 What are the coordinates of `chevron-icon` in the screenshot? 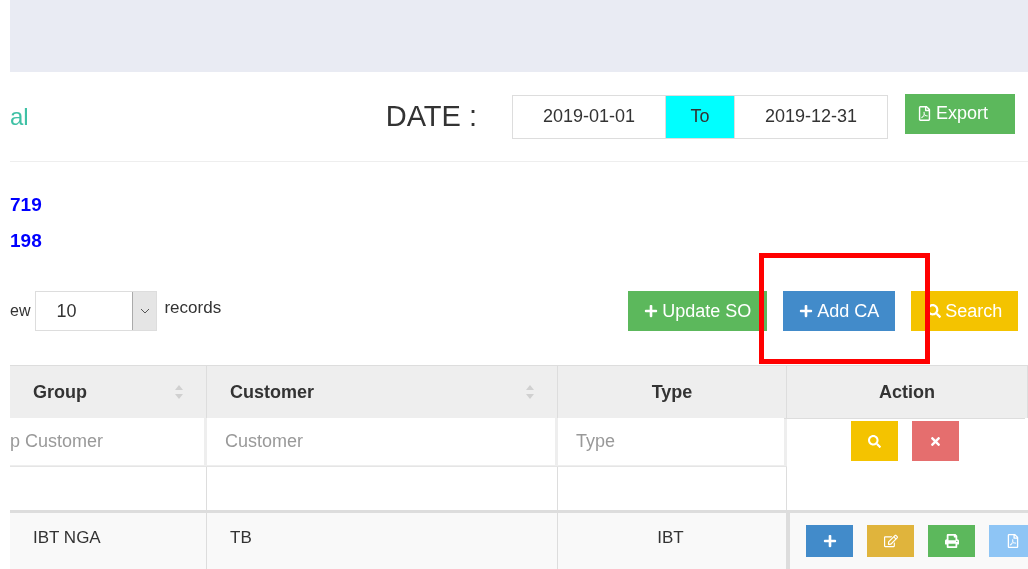 It's located at (144, 311).